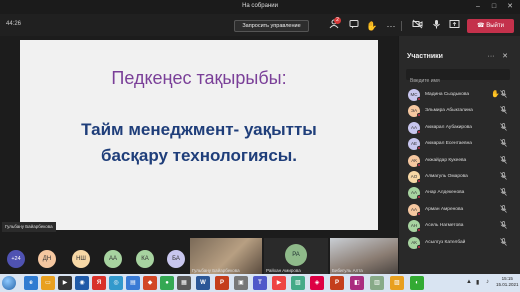  I want to click on participant-item: АО Алмагуль Омарова, so click(459, 177).